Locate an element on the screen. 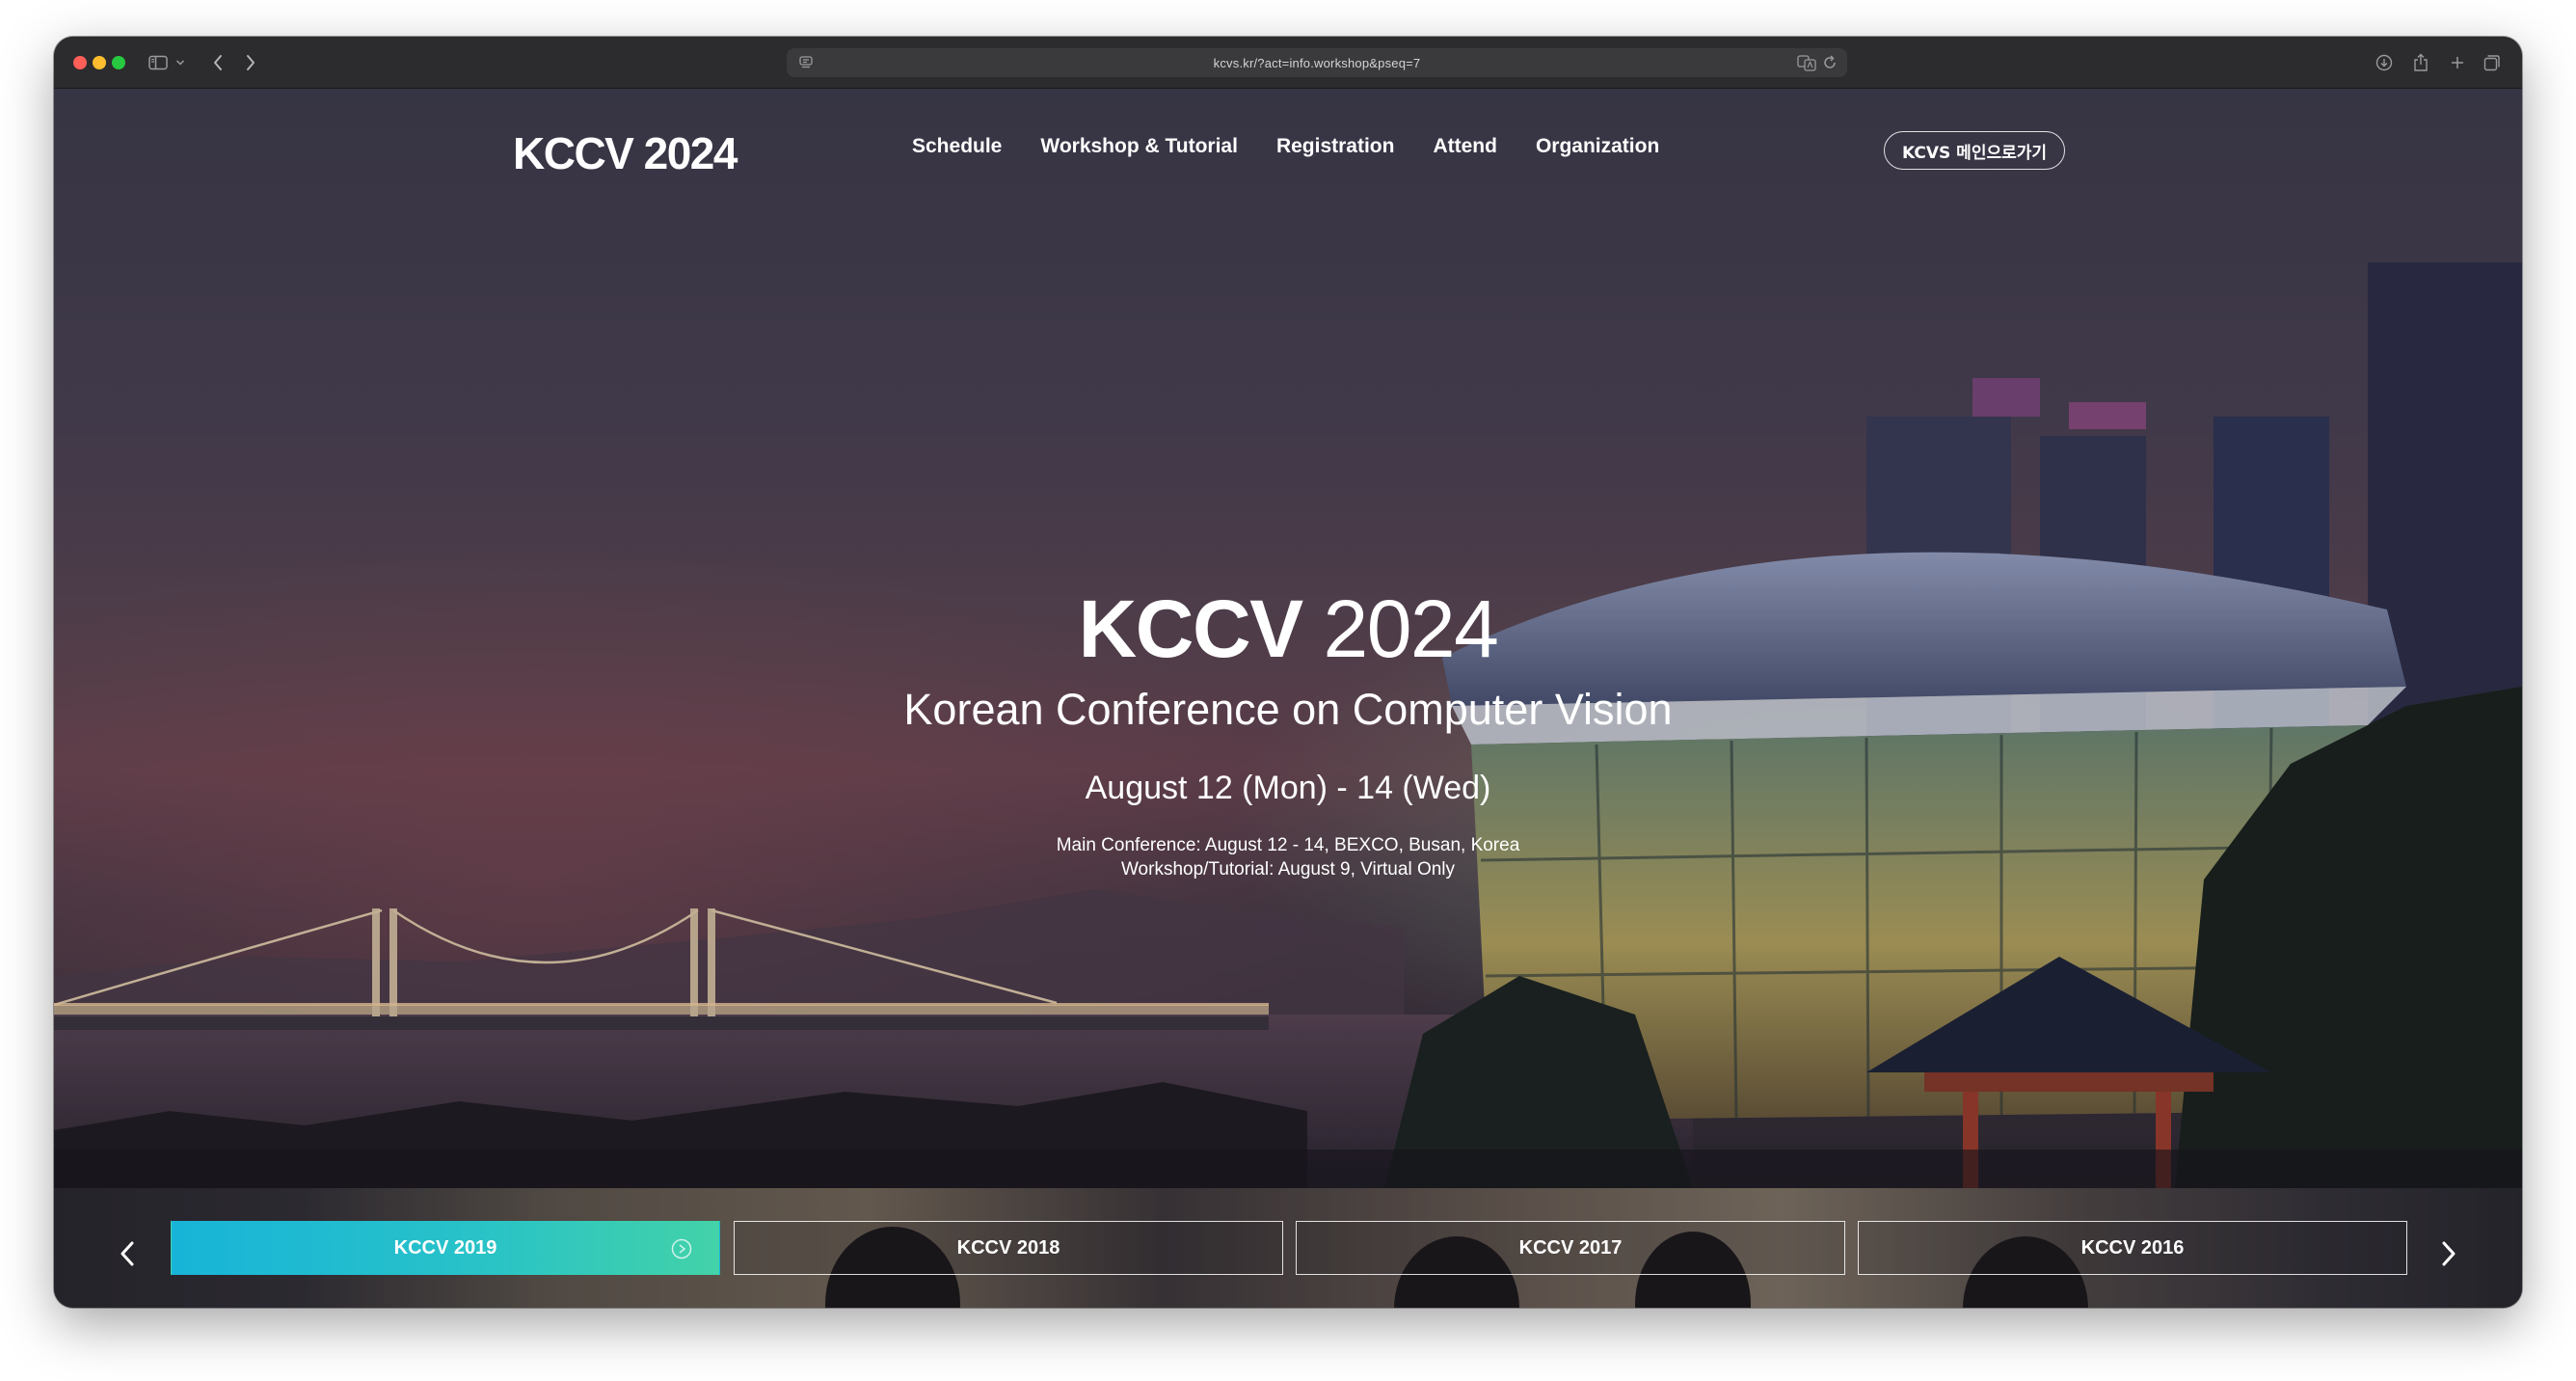  hero-date: August 12 (Mon) - 14 (Wed) is located at coordinates (1288, 788).